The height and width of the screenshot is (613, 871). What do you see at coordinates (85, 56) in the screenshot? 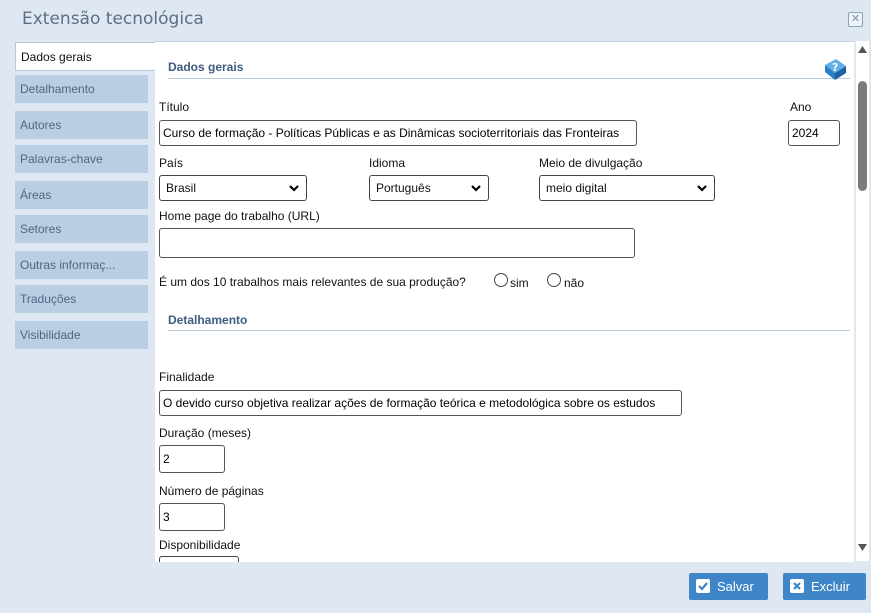
I see `tab-dados-gerais: Dados gerais` at bounding box center [85, 56].